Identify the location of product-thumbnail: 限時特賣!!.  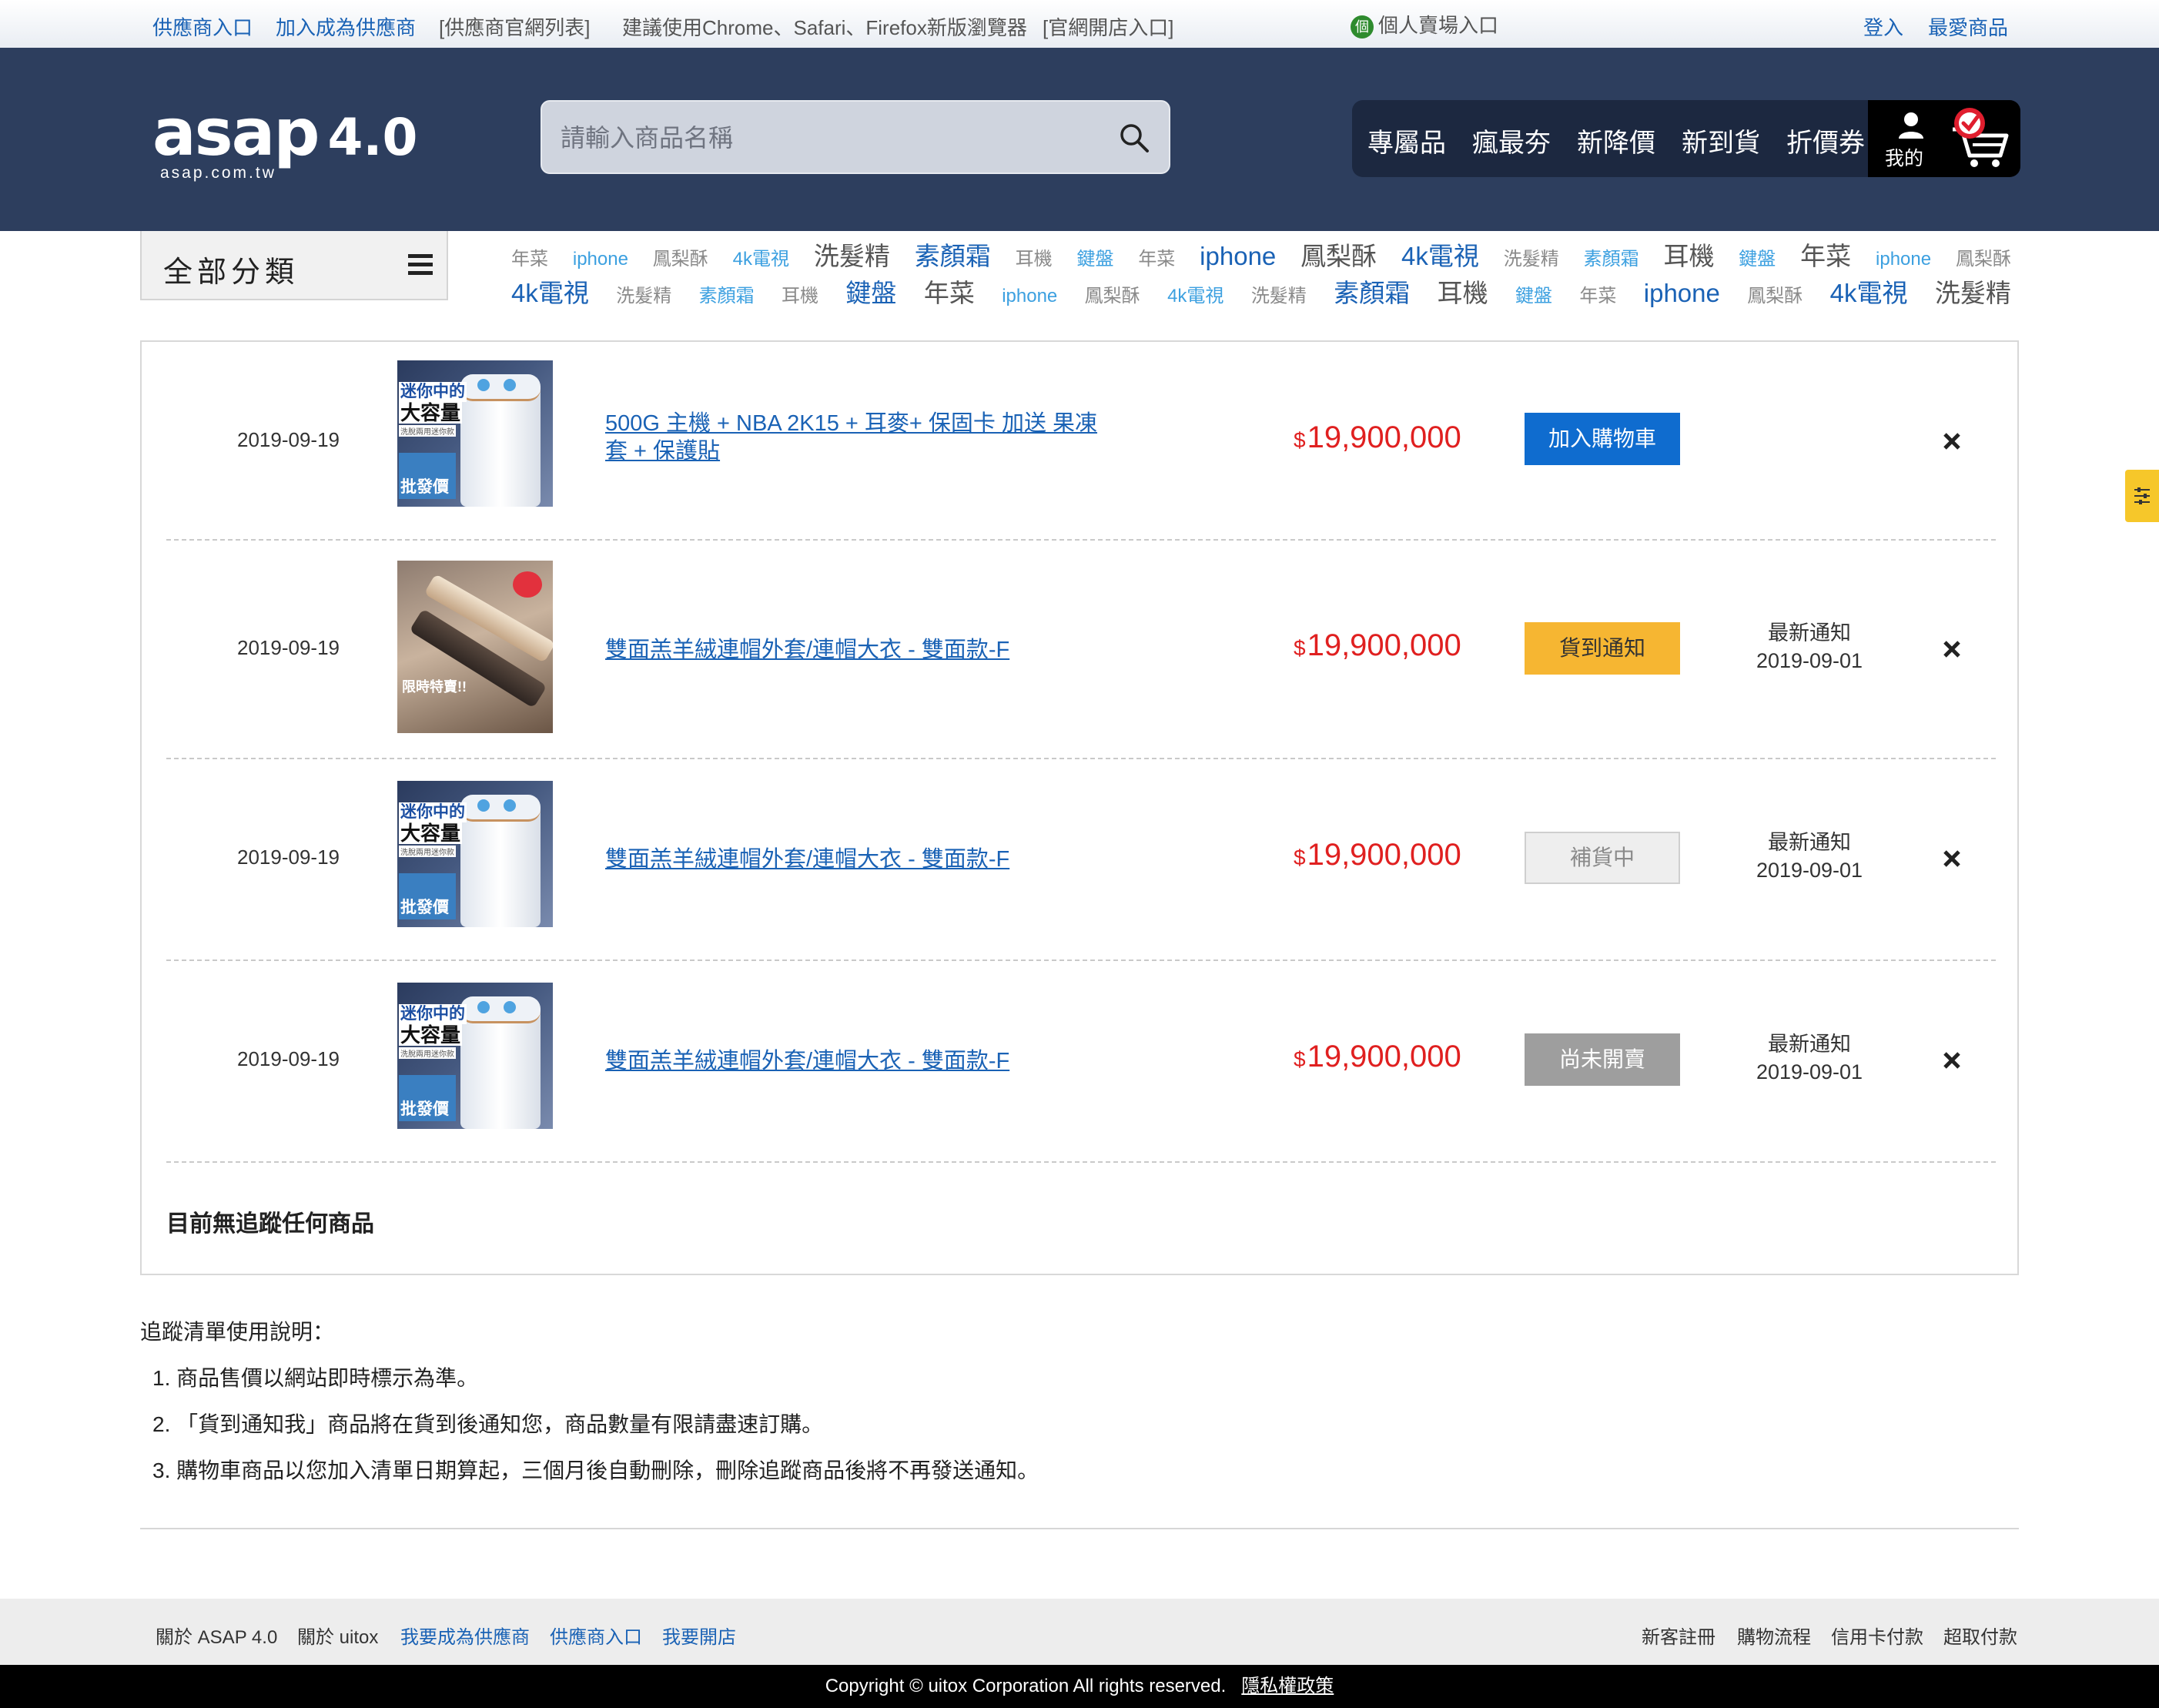
(475, 647).